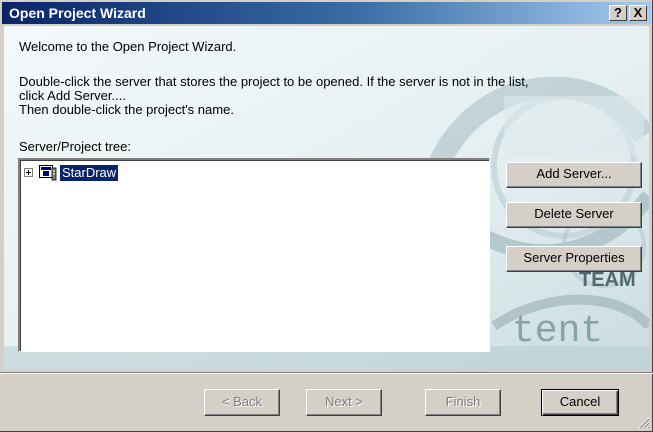 Image resolution: width=653 pixels, height=432 pixels. I want to click on background-tent-text: tent, so click(557, 331).